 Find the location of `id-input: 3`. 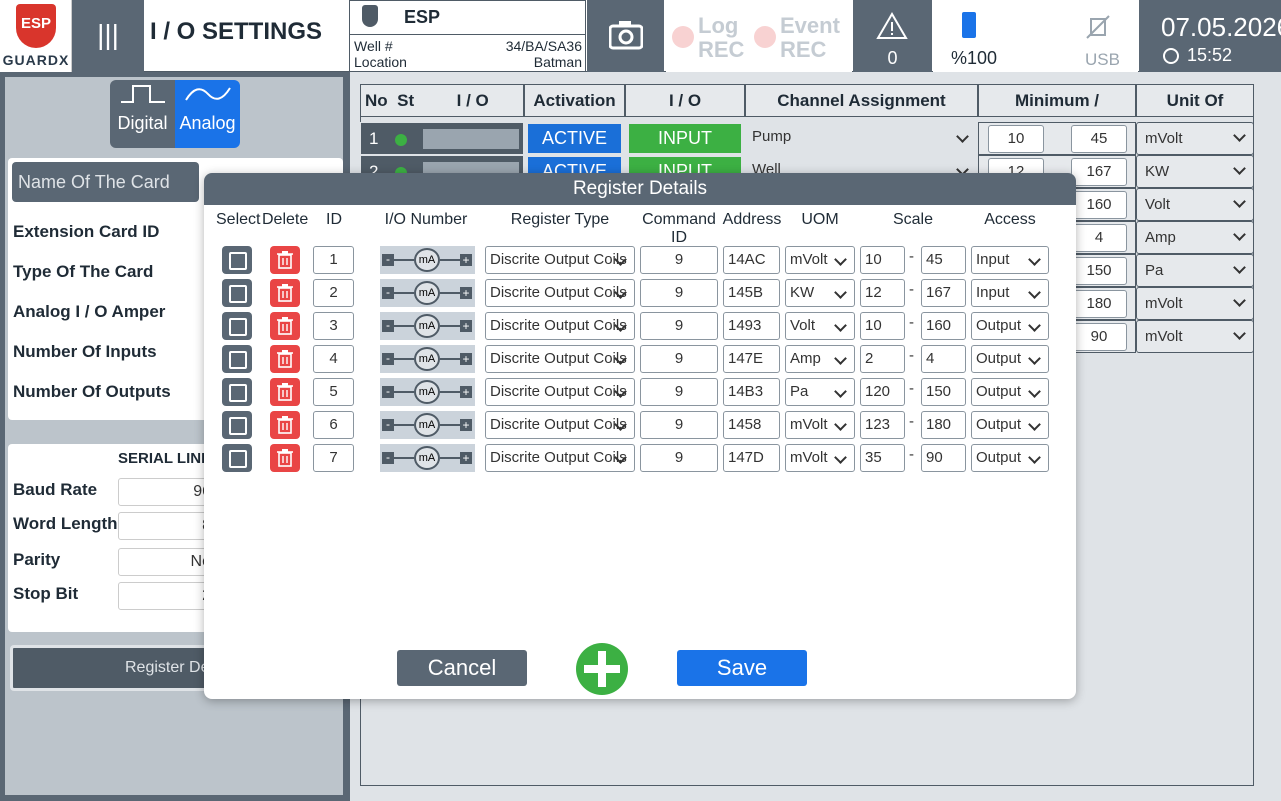

id-input: 3 is located at coordinates (333, 326).